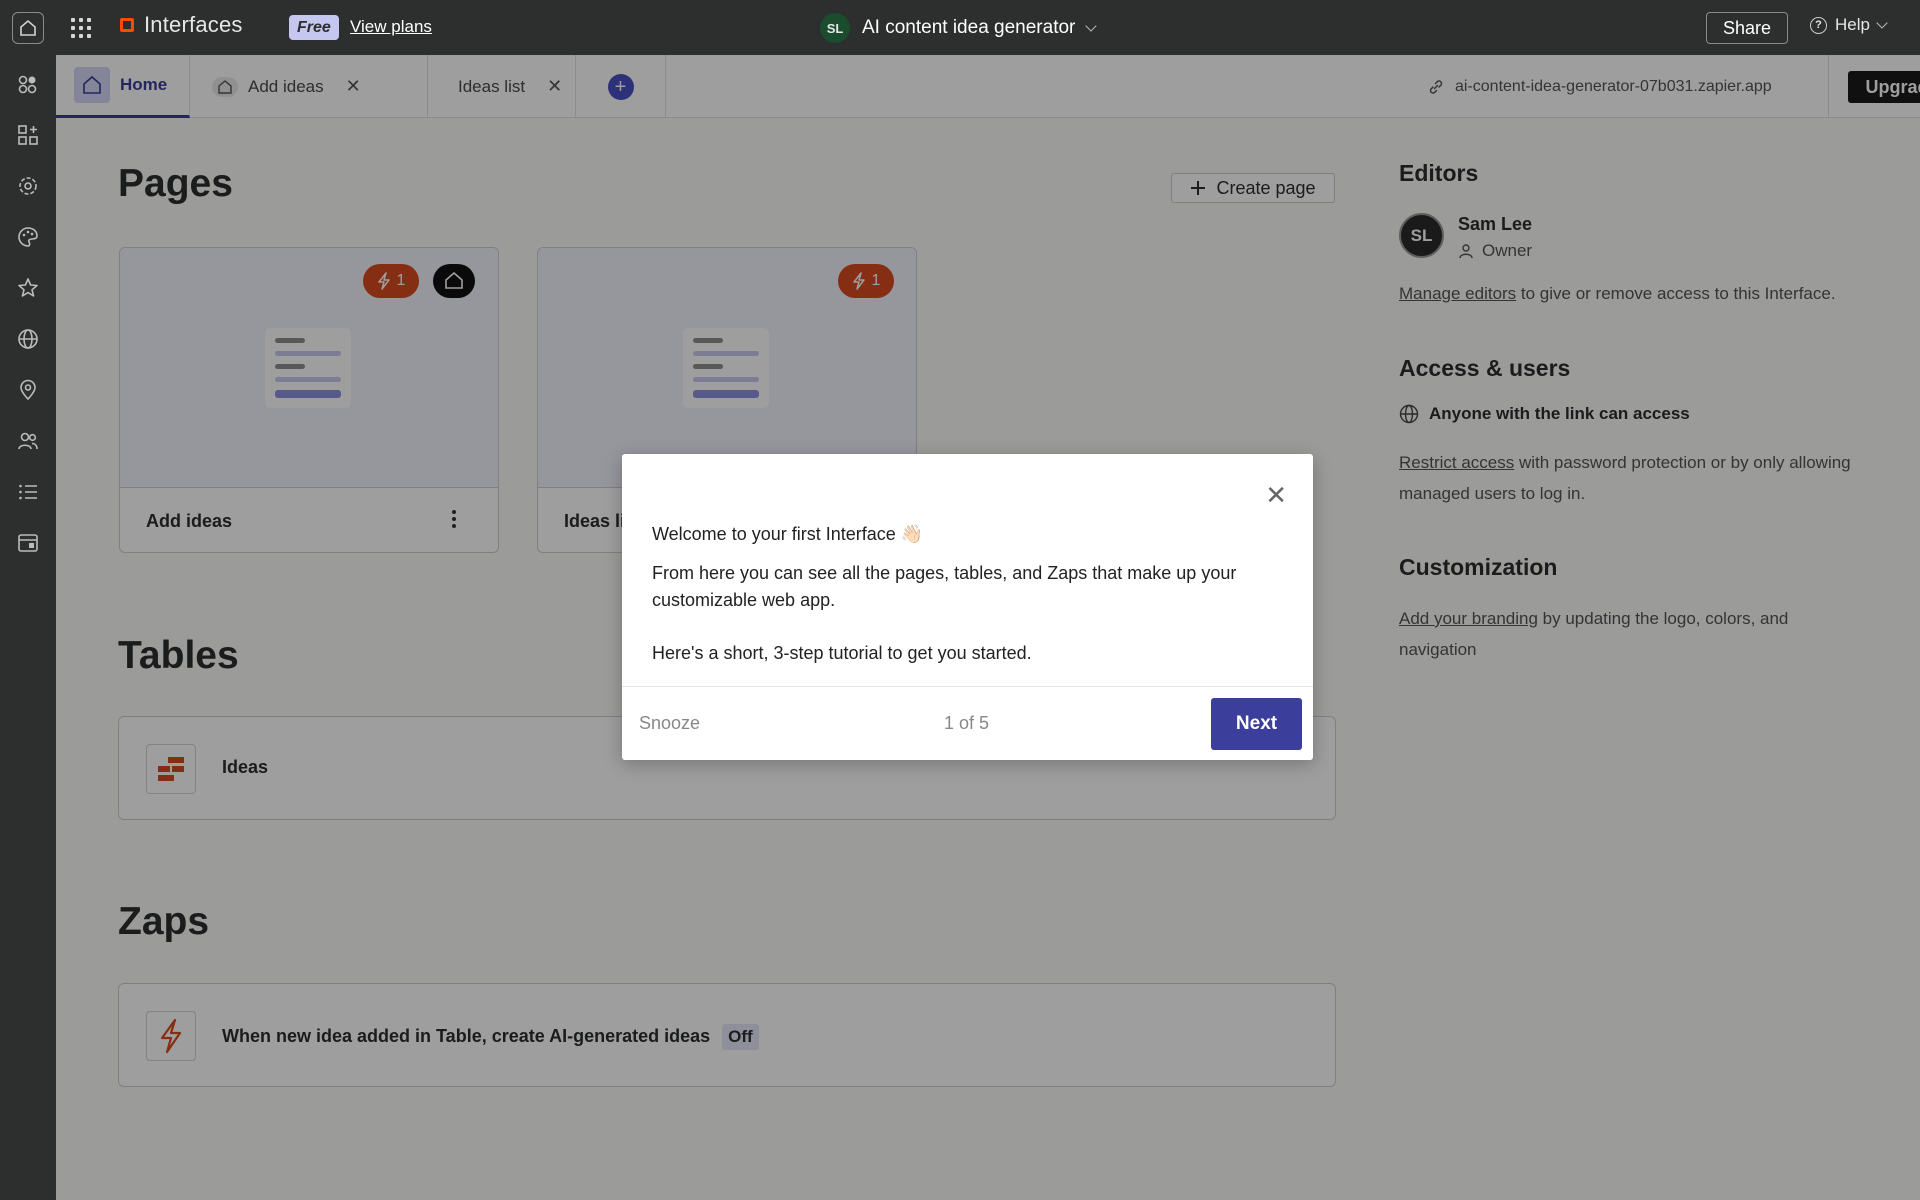  Describe the element at coordinates (28, 339) in the screenshot. I see `globe-icon` at that location.